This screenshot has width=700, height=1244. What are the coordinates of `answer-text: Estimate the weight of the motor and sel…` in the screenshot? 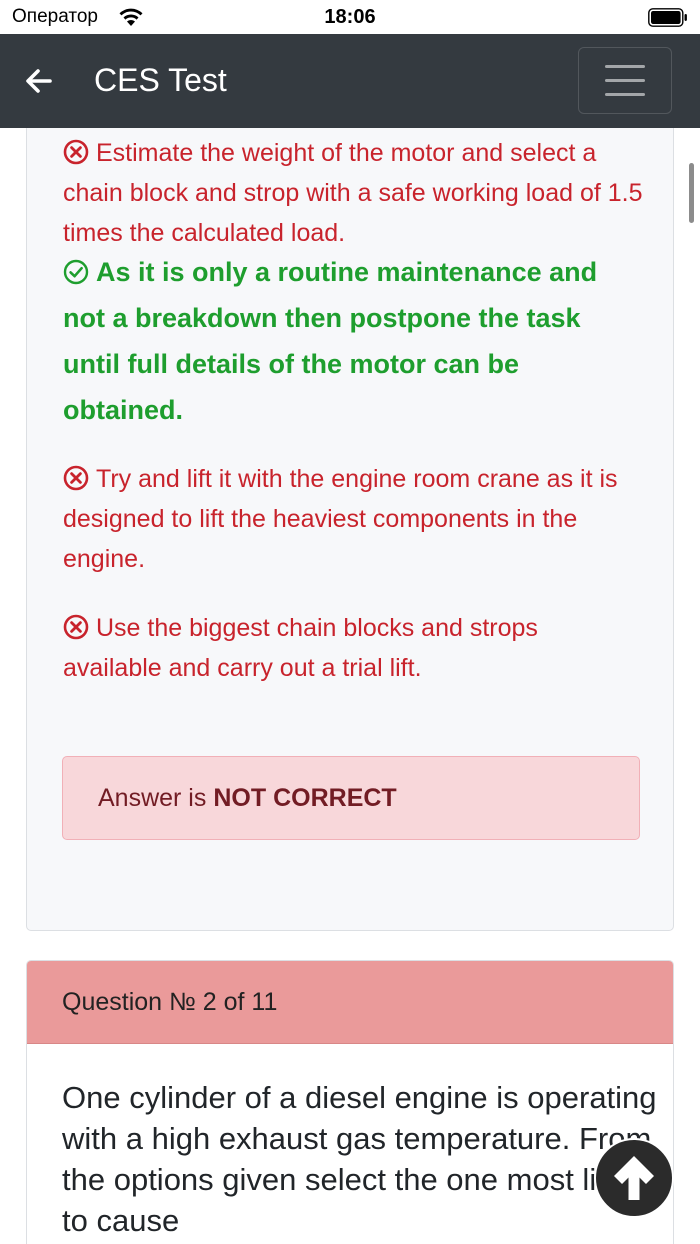 It's located at (353, 193).